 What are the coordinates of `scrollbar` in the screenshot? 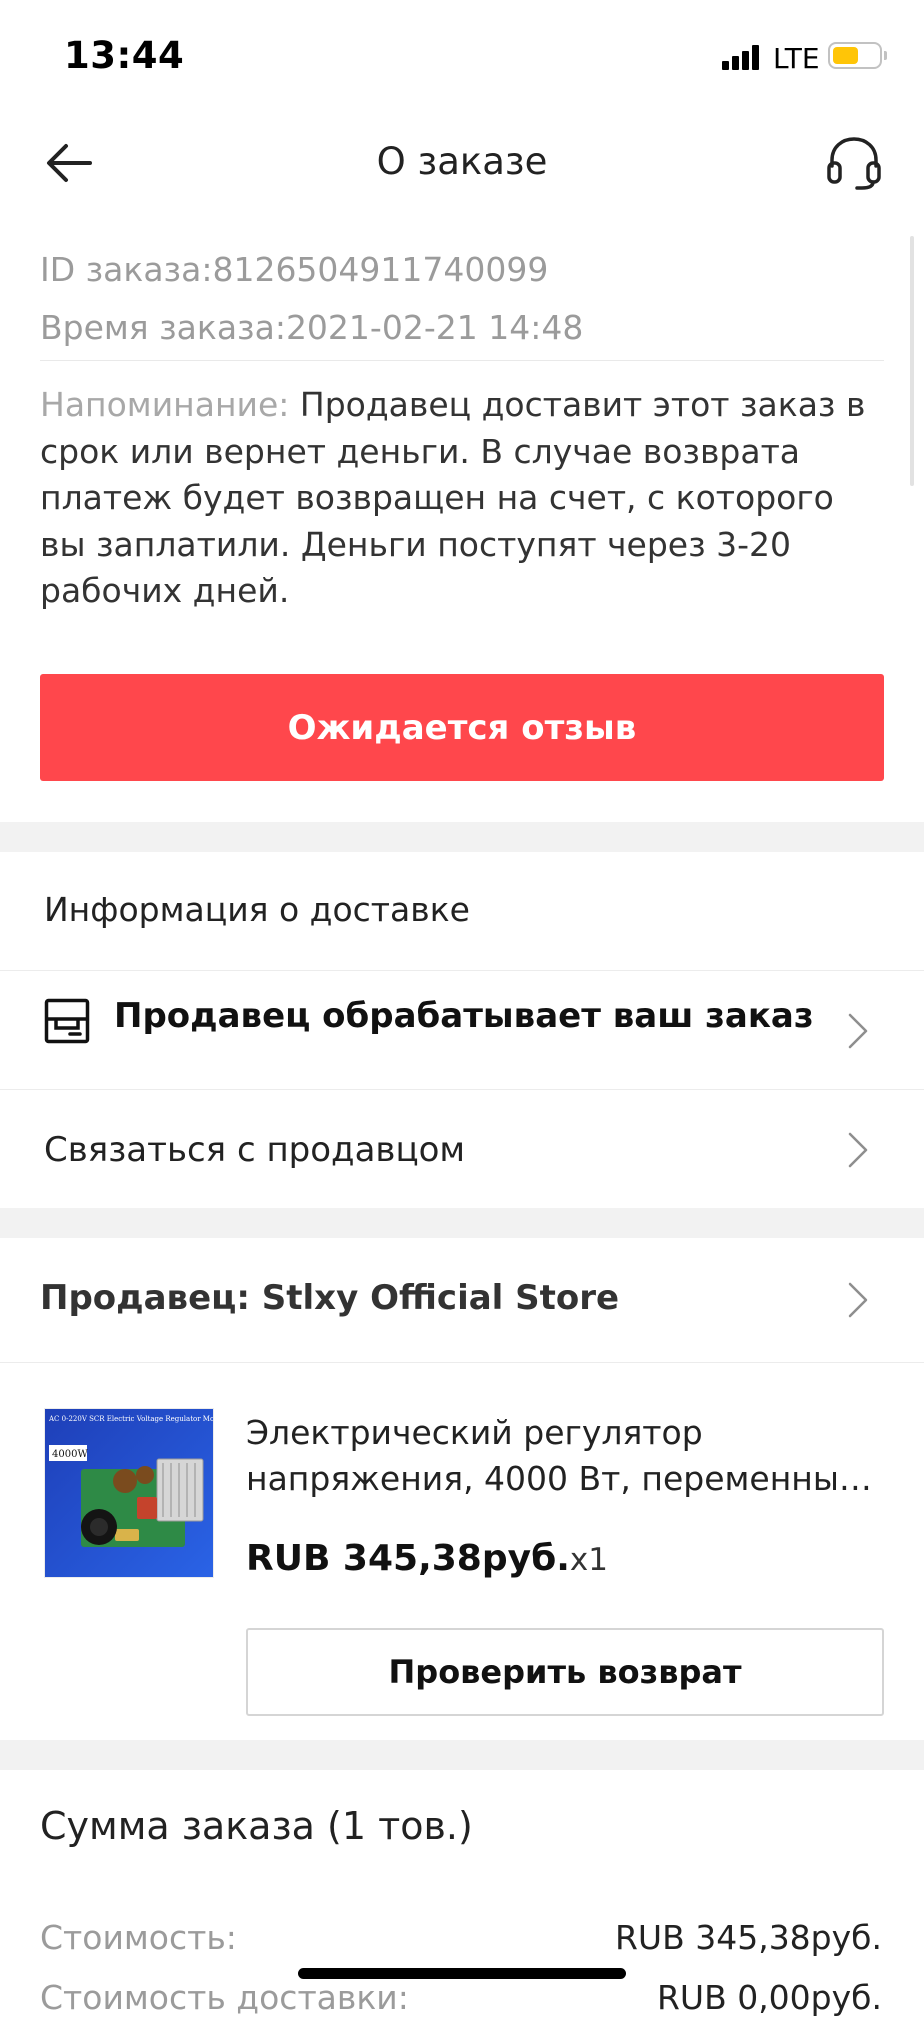 It's located at (912, 361).